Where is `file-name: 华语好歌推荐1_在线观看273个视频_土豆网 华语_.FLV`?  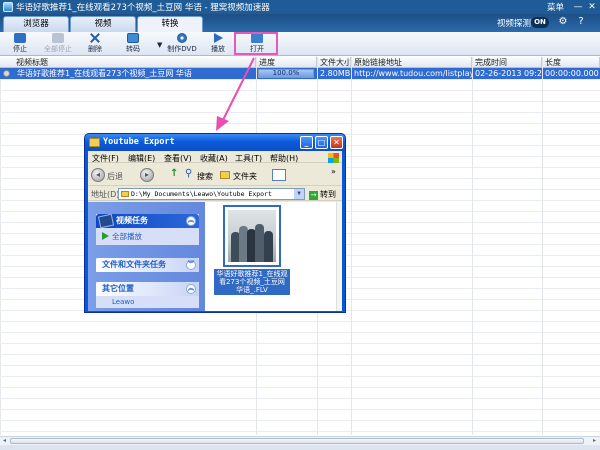 file-name: 华语好歌推荐1_在线观看273个视频_土豆网 华语_.FLV is located at coordinates (252, 282).